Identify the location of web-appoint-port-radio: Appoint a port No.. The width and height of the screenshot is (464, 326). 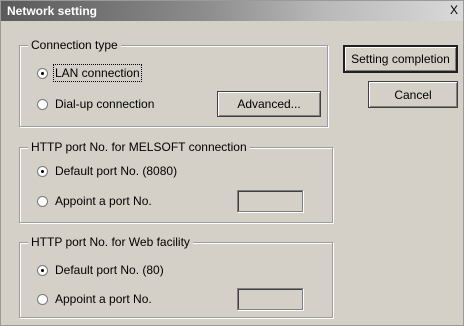
(94, 299).